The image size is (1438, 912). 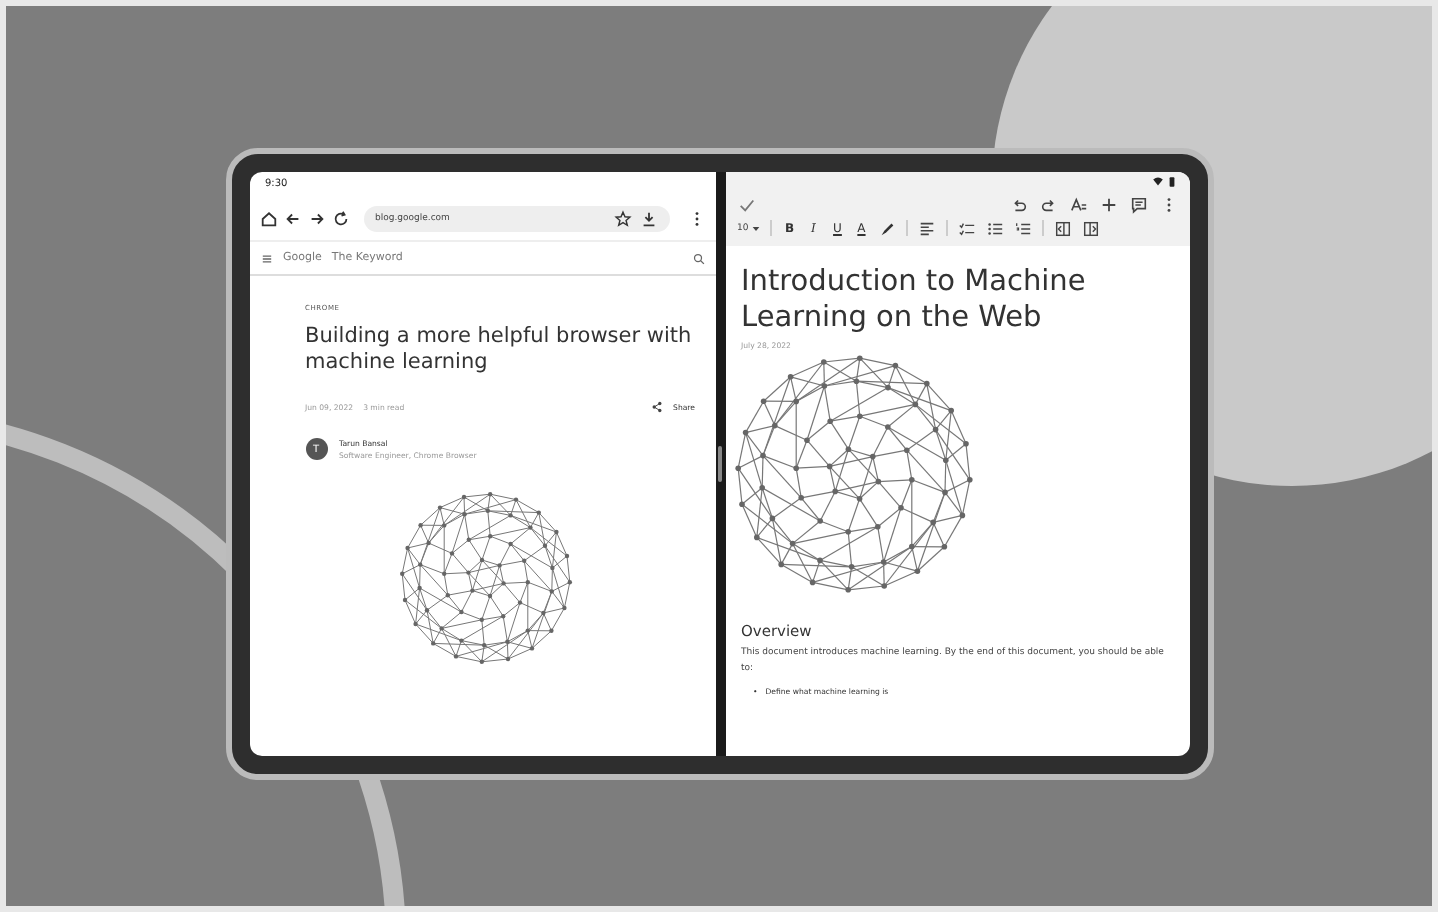 What do you see at coordinates (1018, 204) in the screenshot?
I see `undo-icon` at bounding box center [1018, 204].